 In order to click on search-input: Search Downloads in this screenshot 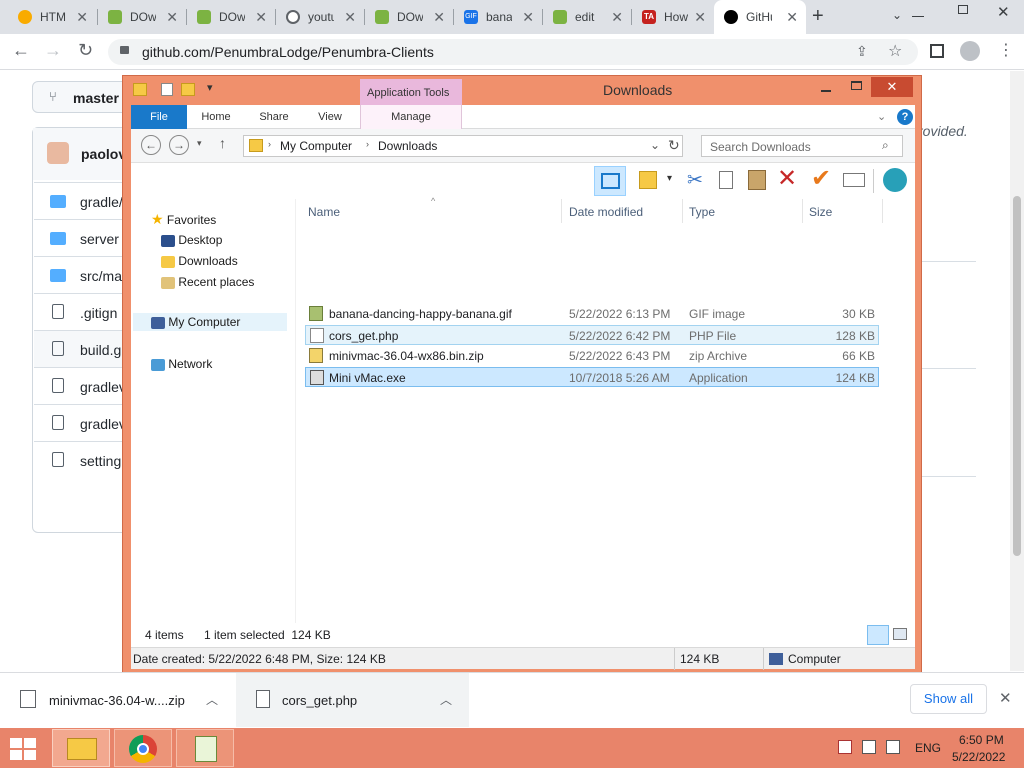, I will do `click(760, 147)`.